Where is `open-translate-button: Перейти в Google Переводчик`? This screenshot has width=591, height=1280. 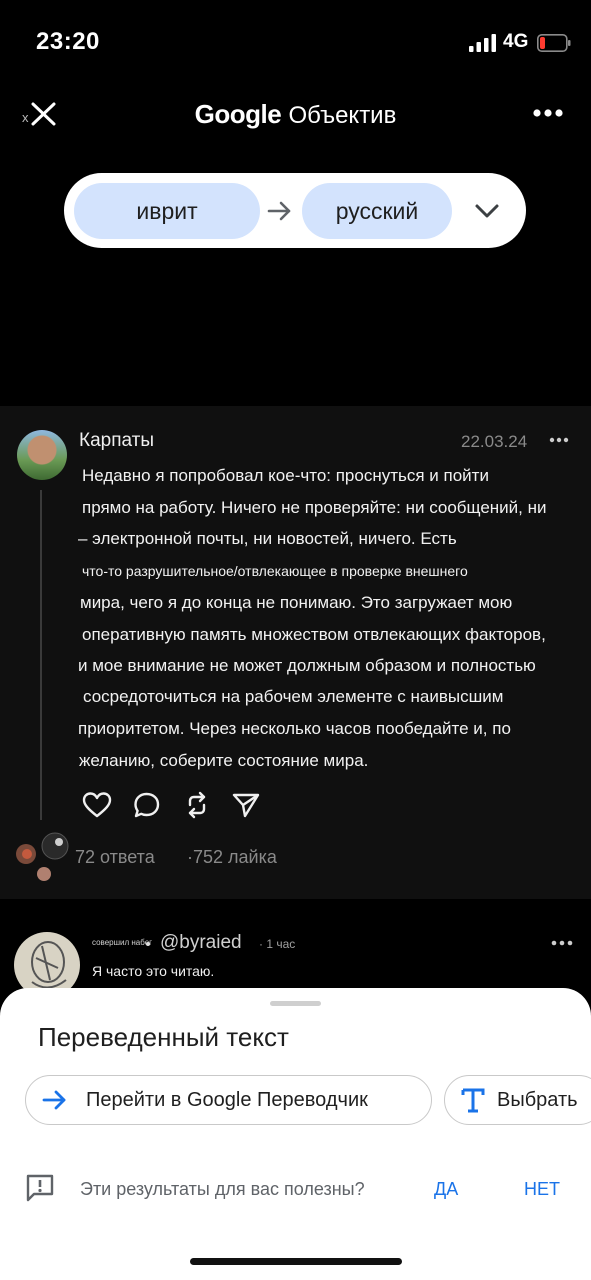
open-translate-button: Перейти в Google Переводчик is located at coordinates (228, 1100).